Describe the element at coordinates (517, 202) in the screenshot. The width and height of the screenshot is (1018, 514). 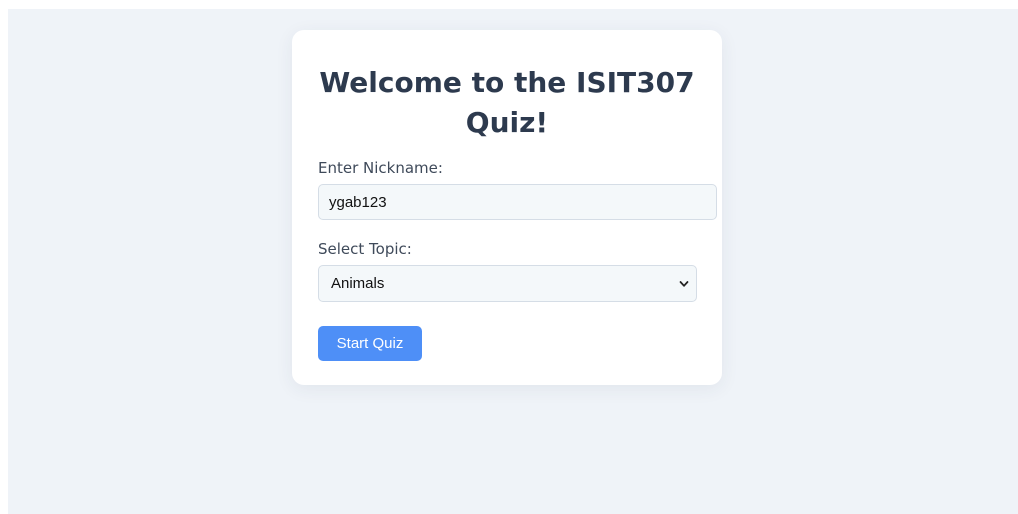
I see `nickname-input` at that location.